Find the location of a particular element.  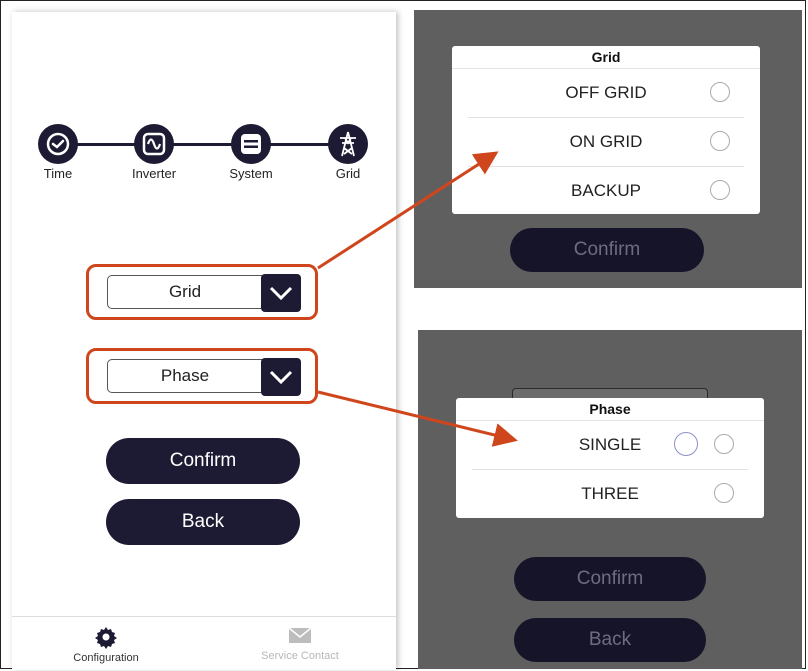

sine-wave-icon is located at coordinates (154, 144).